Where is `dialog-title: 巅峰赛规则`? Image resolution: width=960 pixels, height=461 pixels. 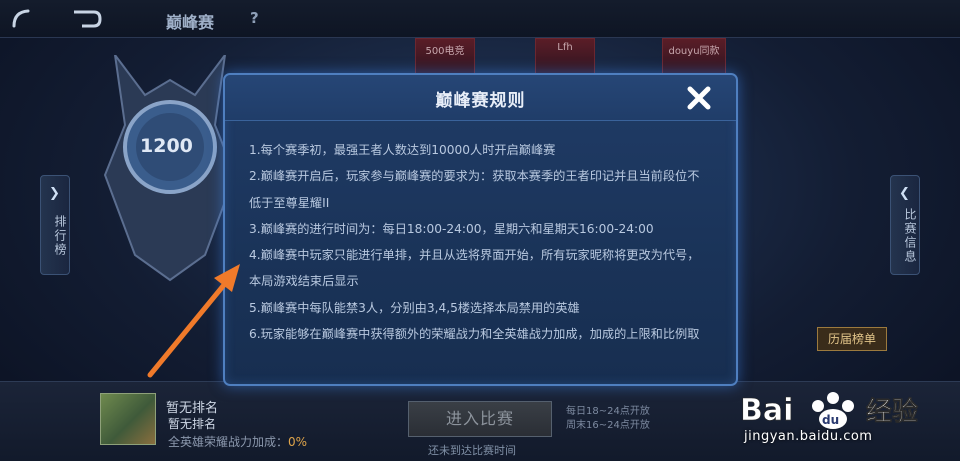
dialog-title: 巅峰赛规则 is located at coordinates (480, 101).